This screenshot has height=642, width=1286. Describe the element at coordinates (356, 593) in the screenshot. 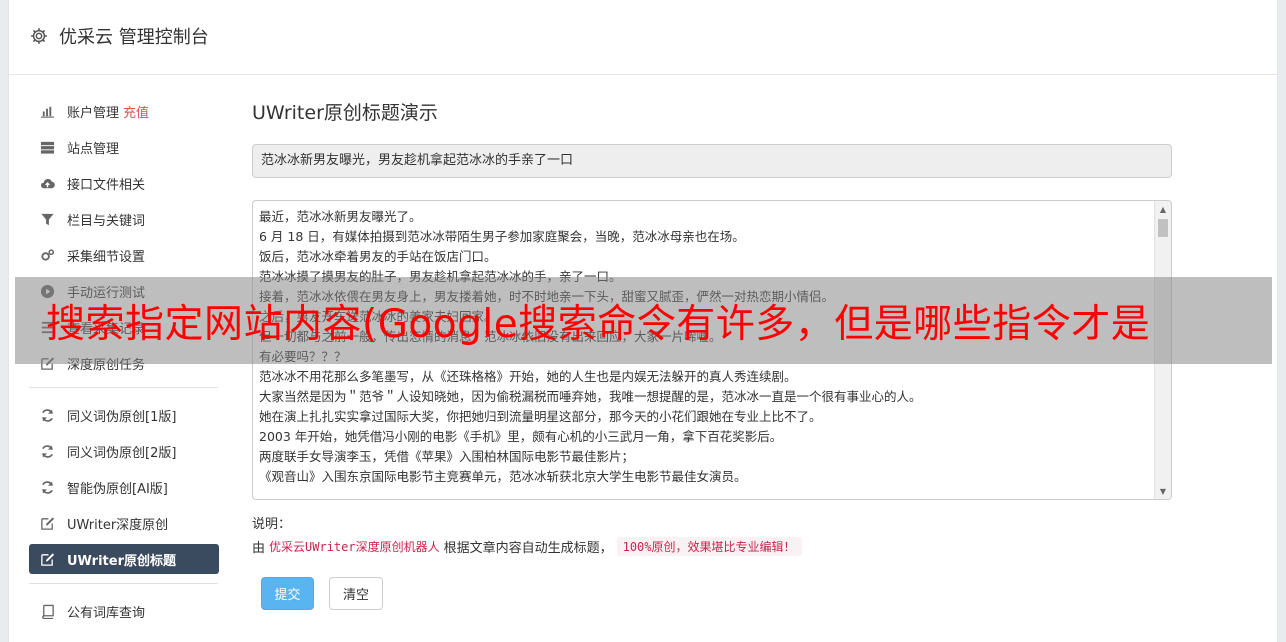

I see `clear-button: 清空` at that location.